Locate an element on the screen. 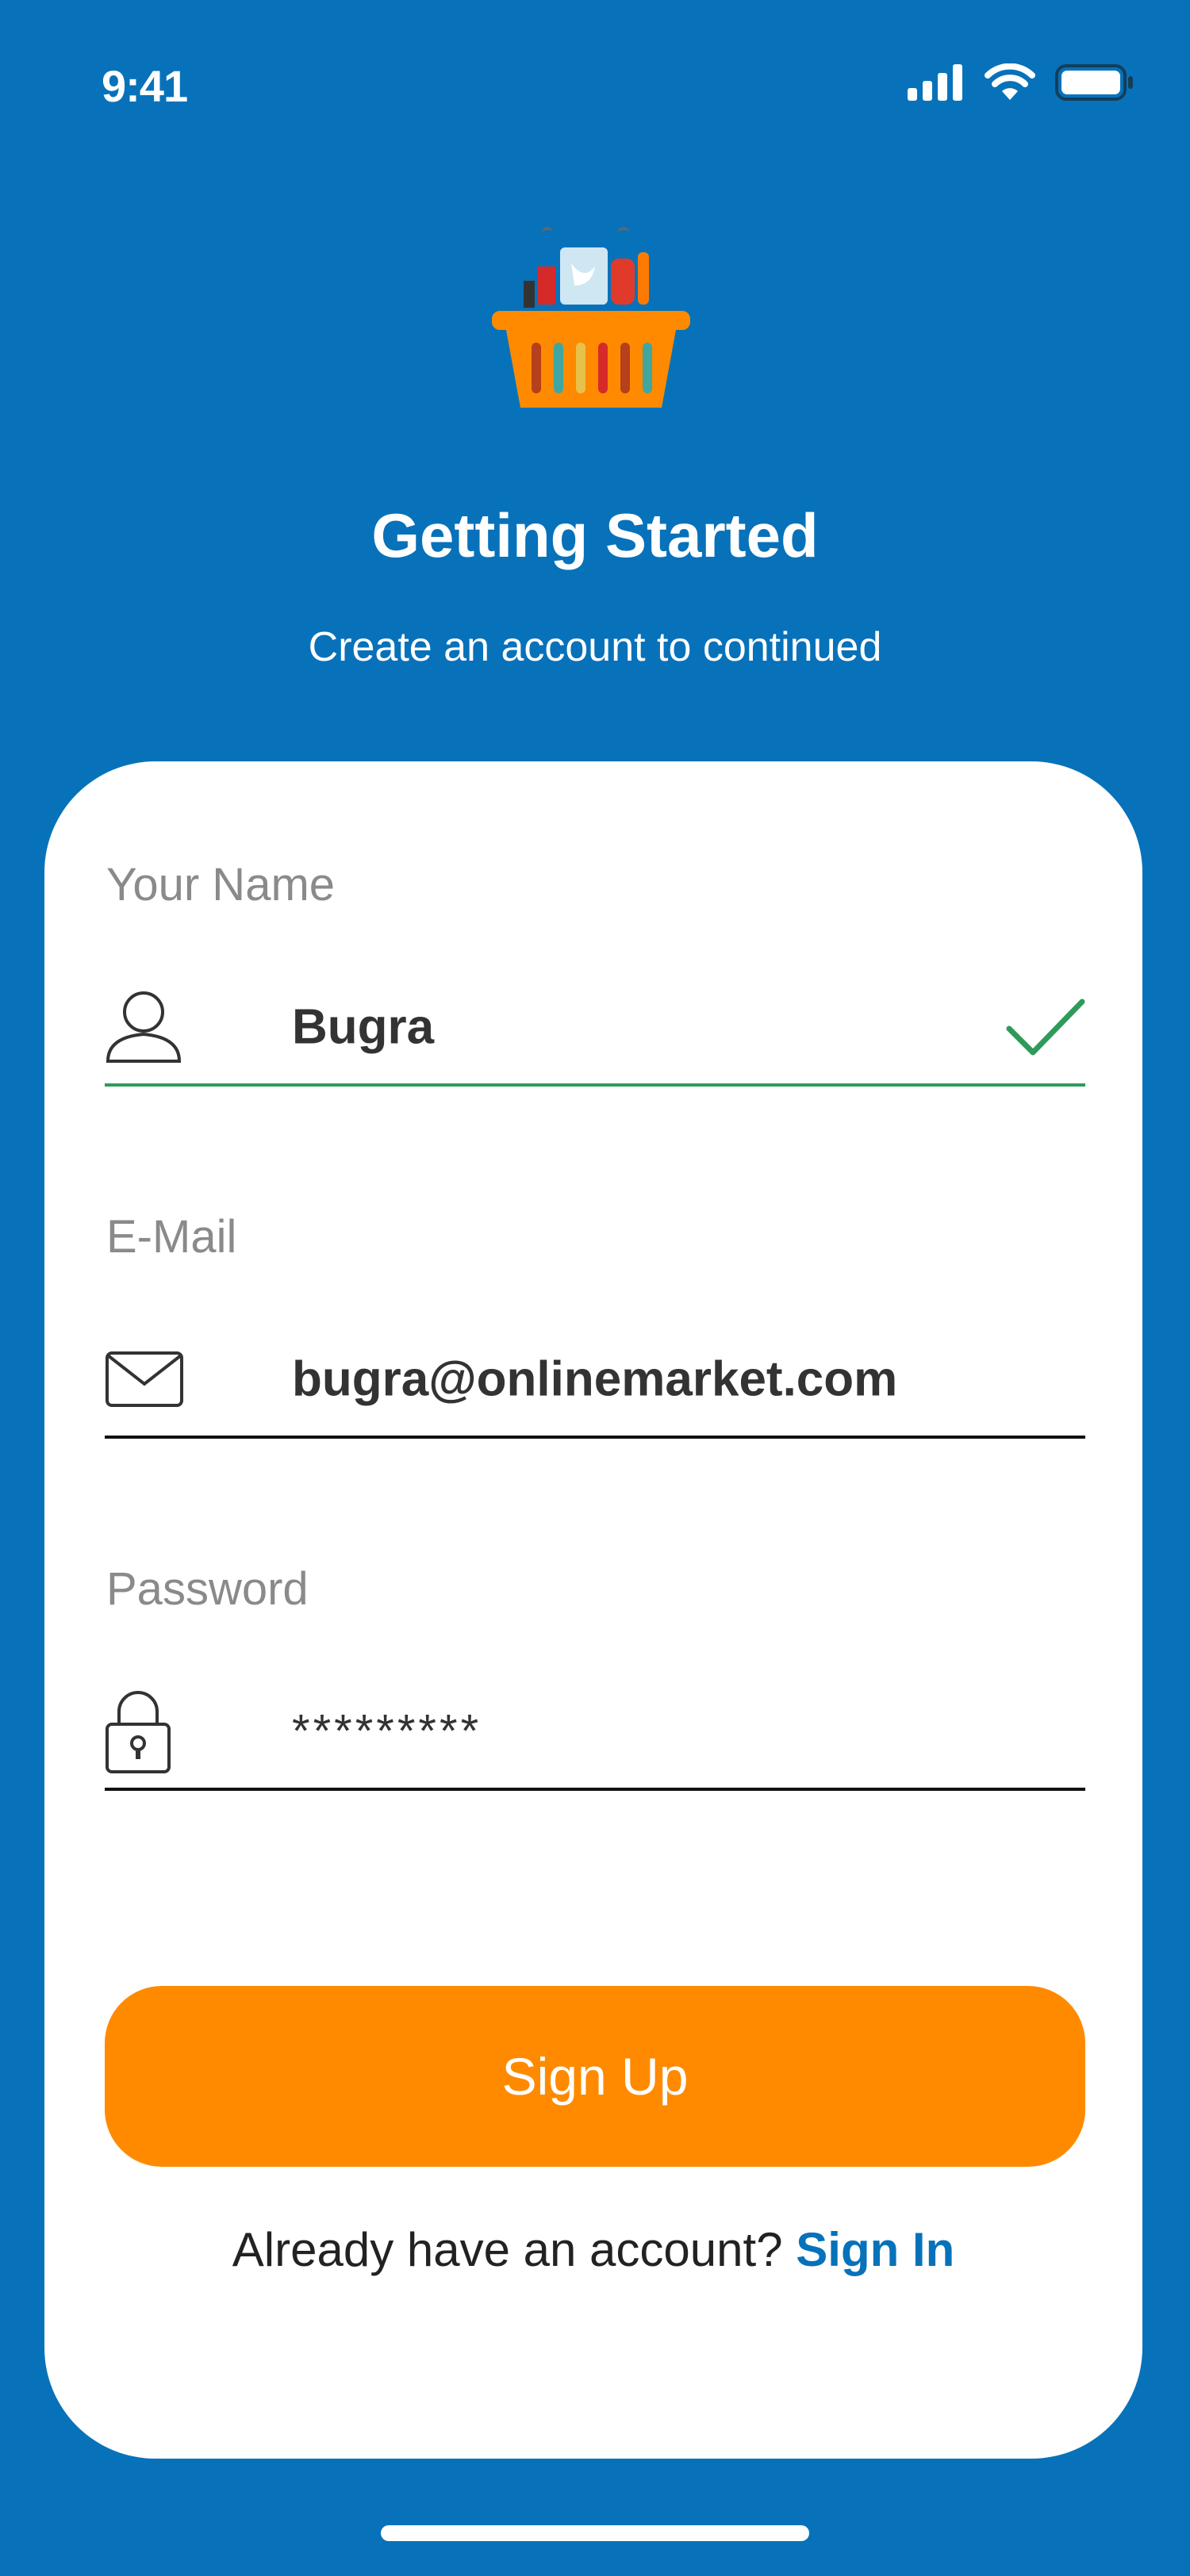 The height and width of the screenshot is (2576, 1190). mail-icon is located at coordinates (144, 1379).